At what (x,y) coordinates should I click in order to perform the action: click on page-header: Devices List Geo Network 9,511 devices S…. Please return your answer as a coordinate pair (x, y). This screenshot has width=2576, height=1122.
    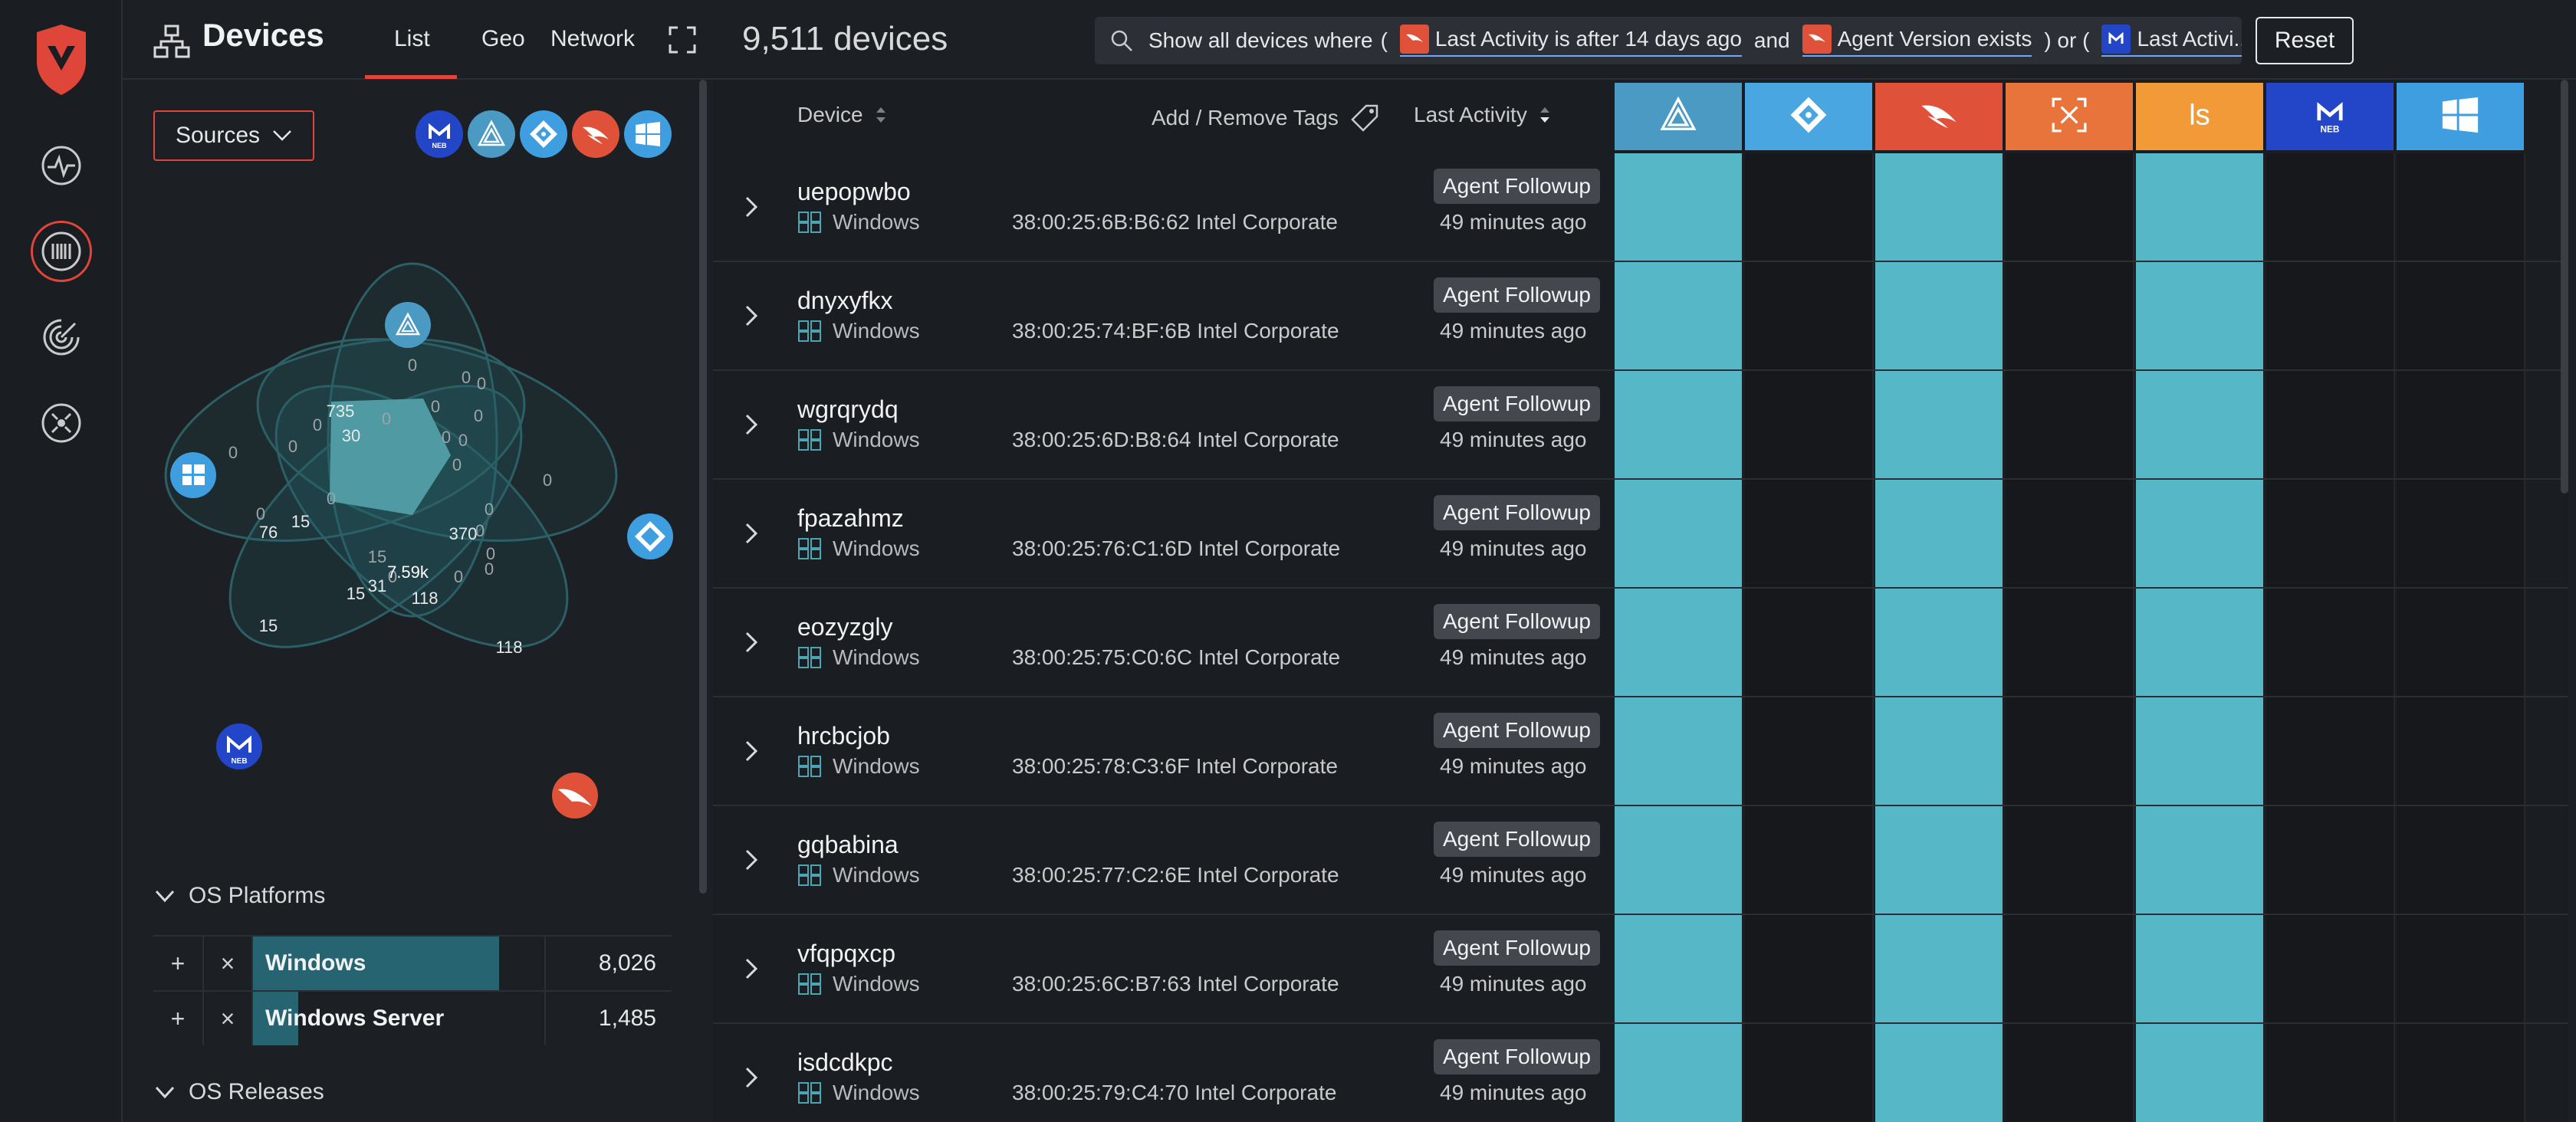
    Looking at the image, I should click on (1349, 40).